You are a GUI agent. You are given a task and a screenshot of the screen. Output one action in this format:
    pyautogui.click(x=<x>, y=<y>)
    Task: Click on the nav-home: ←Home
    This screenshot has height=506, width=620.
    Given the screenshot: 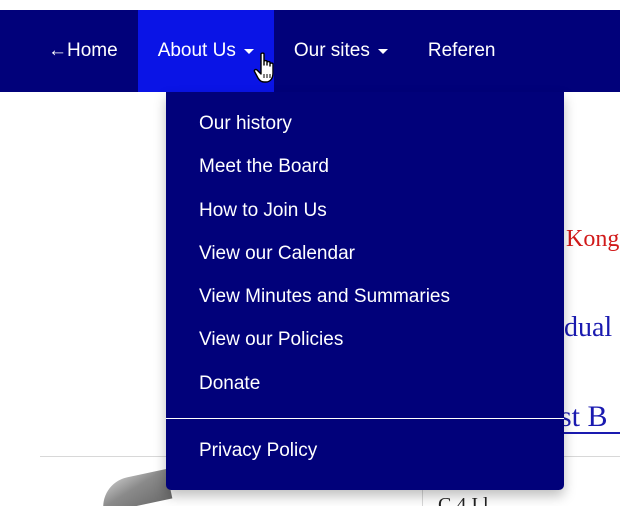 What is the action you would take?
    pyautogui.click(x=83, y=51)
    